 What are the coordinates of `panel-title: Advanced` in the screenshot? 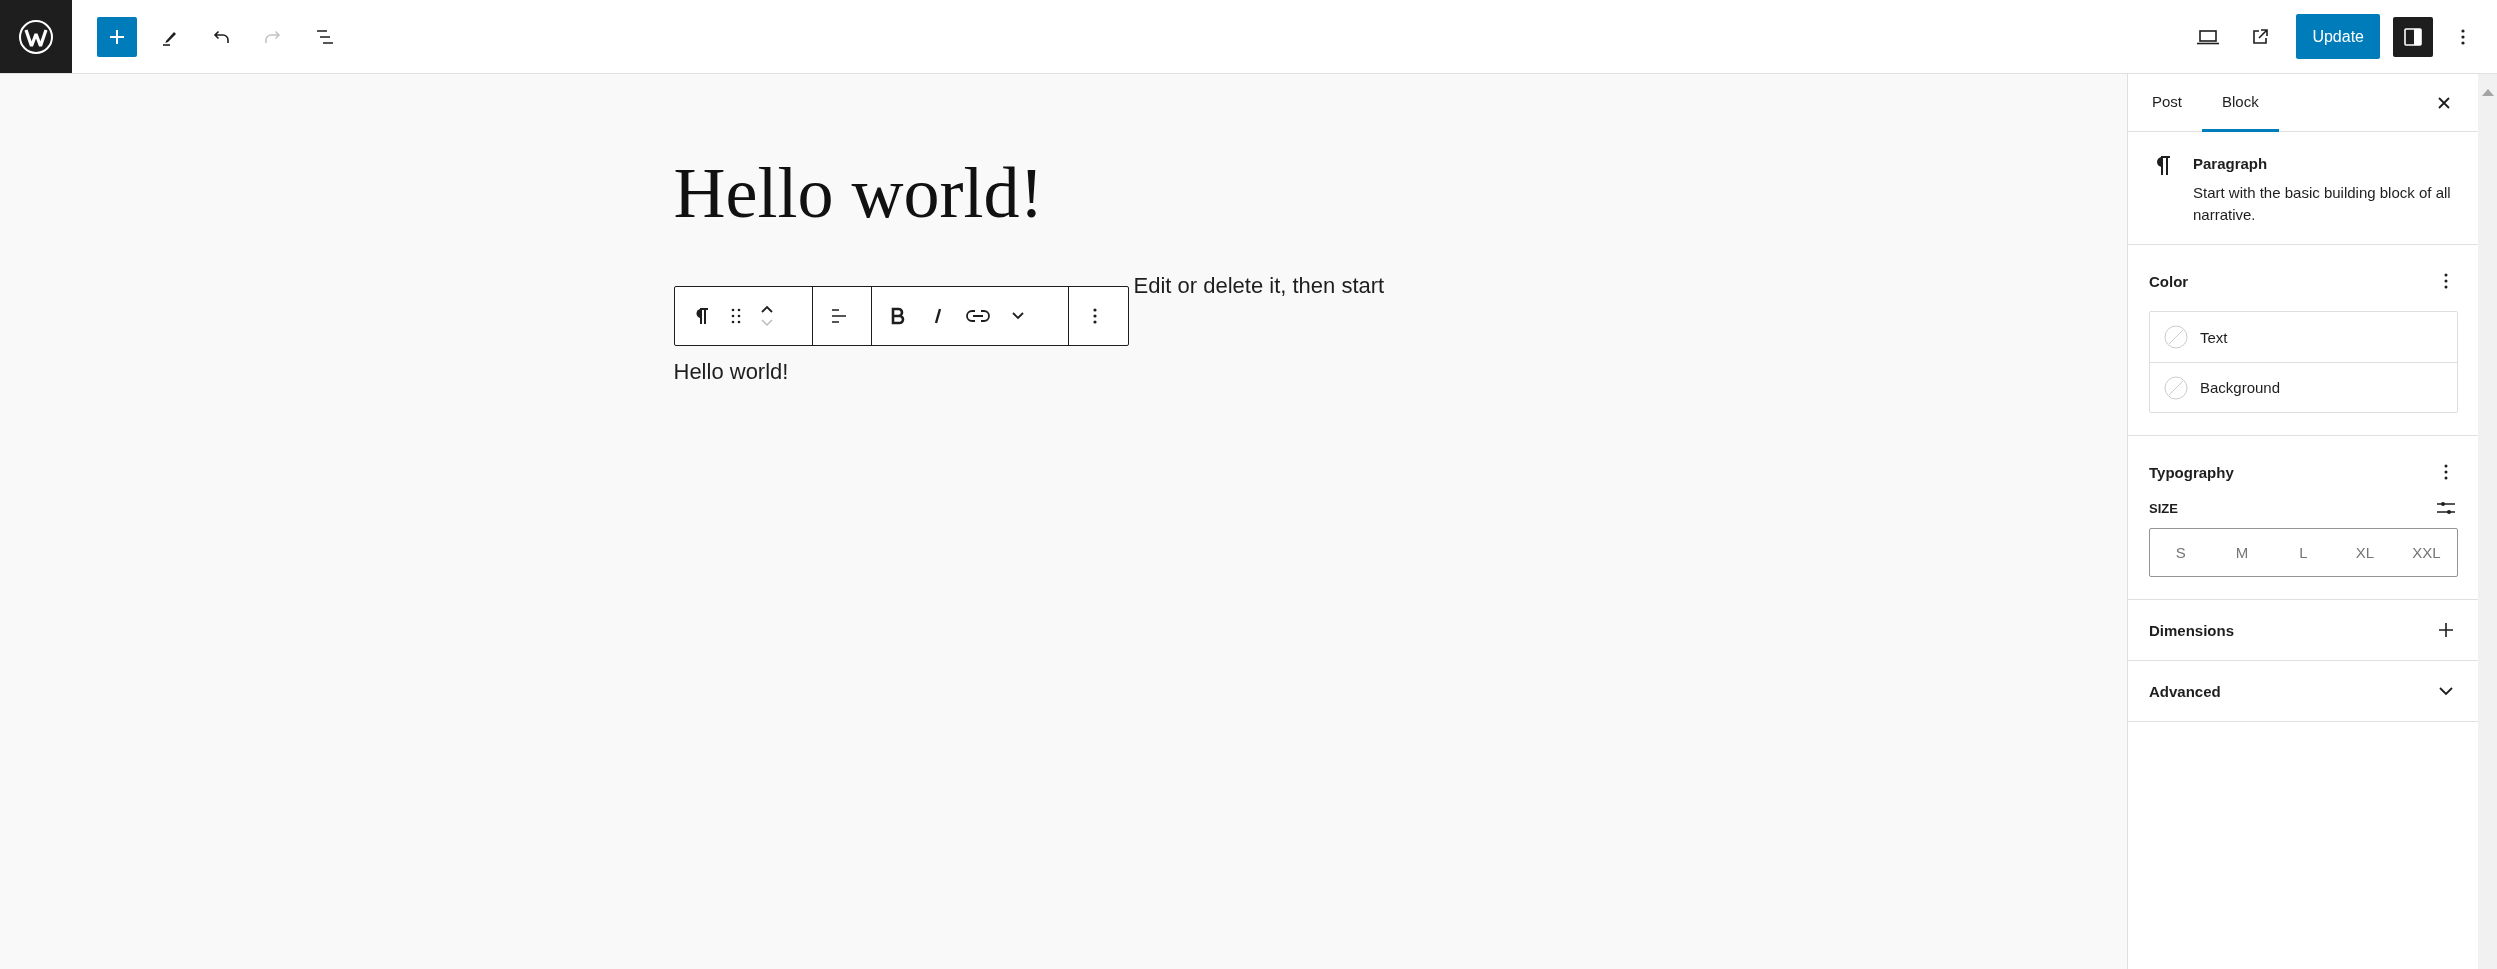 It's located at (2185, 691).